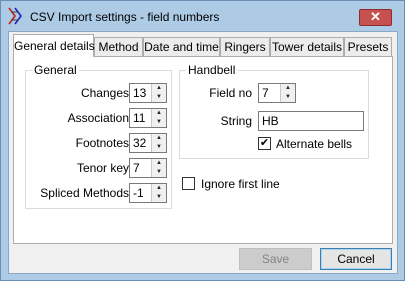 The image size is (405, 281). I want to click on tab-label: Date and time, so click(181, 47).